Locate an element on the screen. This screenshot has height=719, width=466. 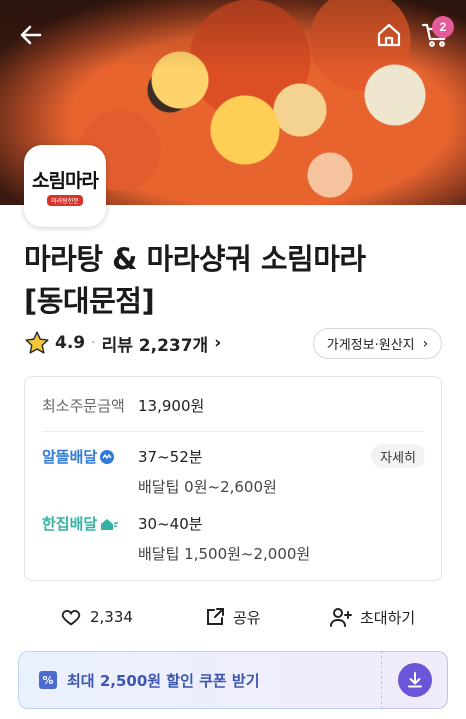
invite-button: 초대하기 is located at coordinates (372, 617).